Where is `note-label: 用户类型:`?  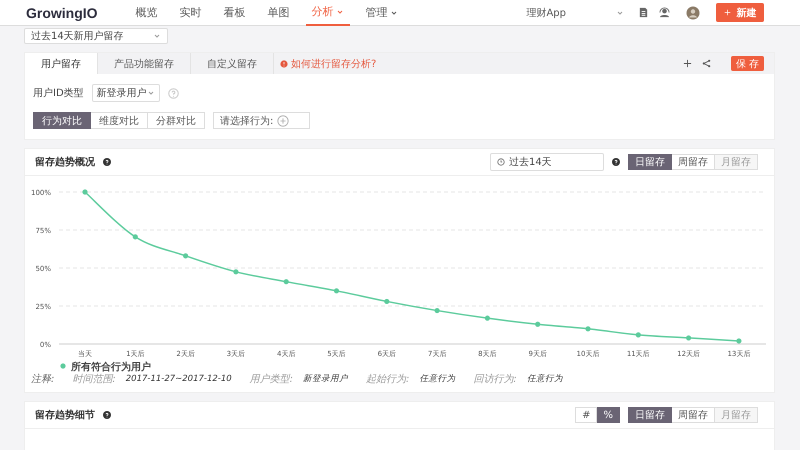
note-label: 用户类型: is located at coordinates (272, 379).